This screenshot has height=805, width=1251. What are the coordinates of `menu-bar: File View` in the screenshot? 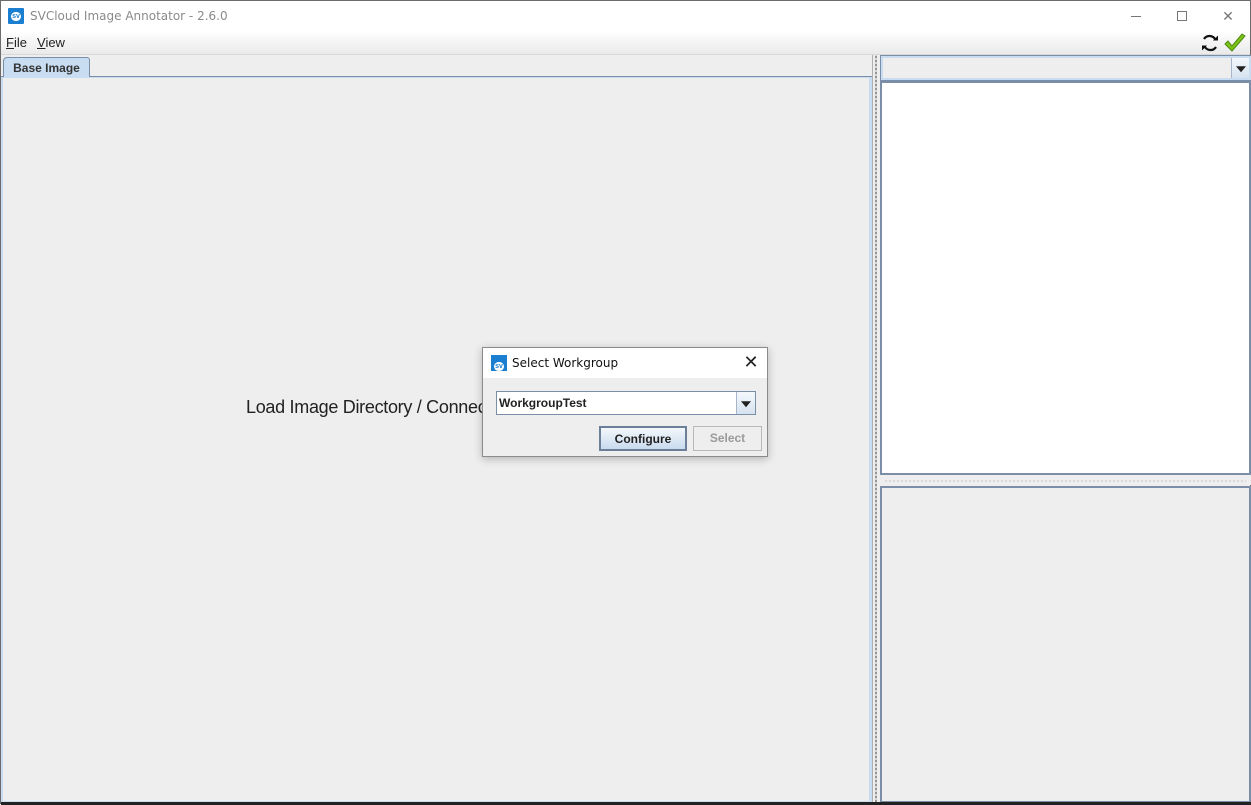 It's located at (625, 43).